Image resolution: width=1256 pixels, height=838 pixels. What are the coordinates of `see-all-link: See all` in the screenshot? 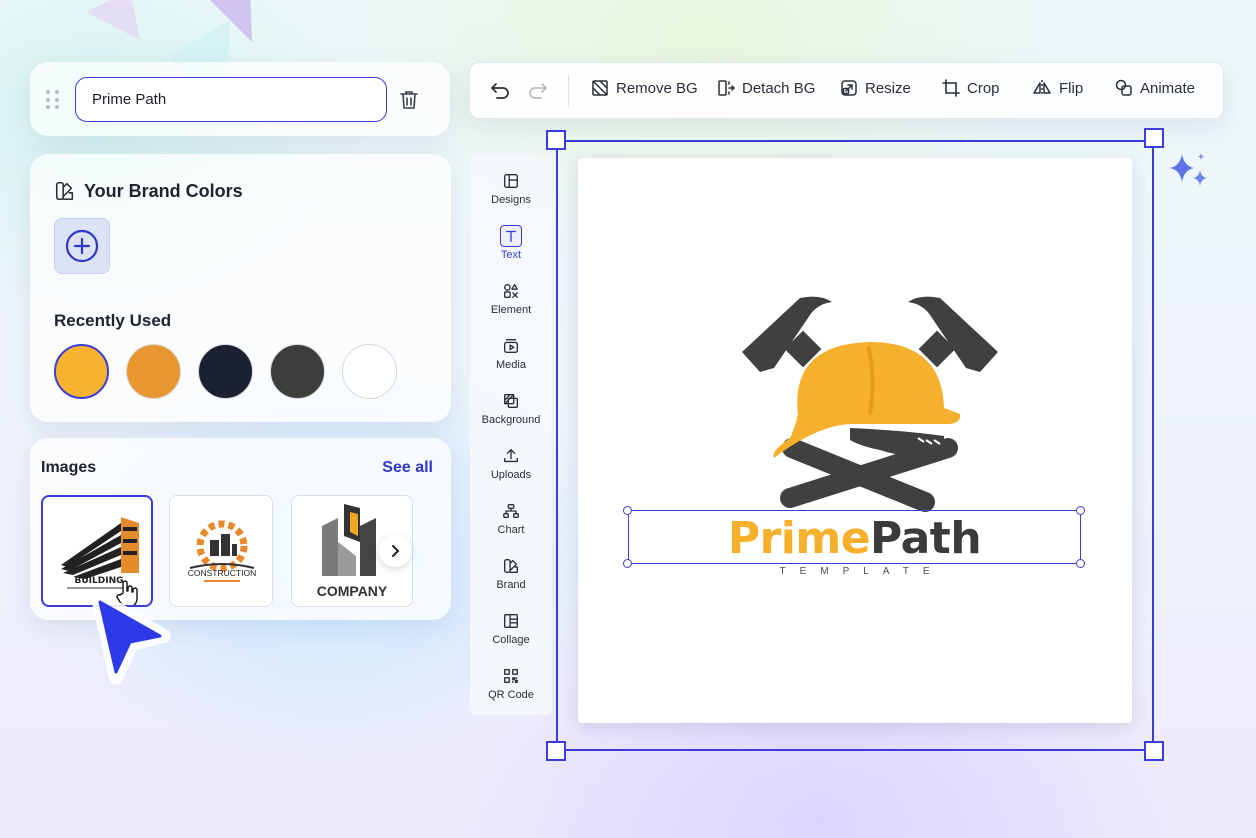 It's located at (407, 468).